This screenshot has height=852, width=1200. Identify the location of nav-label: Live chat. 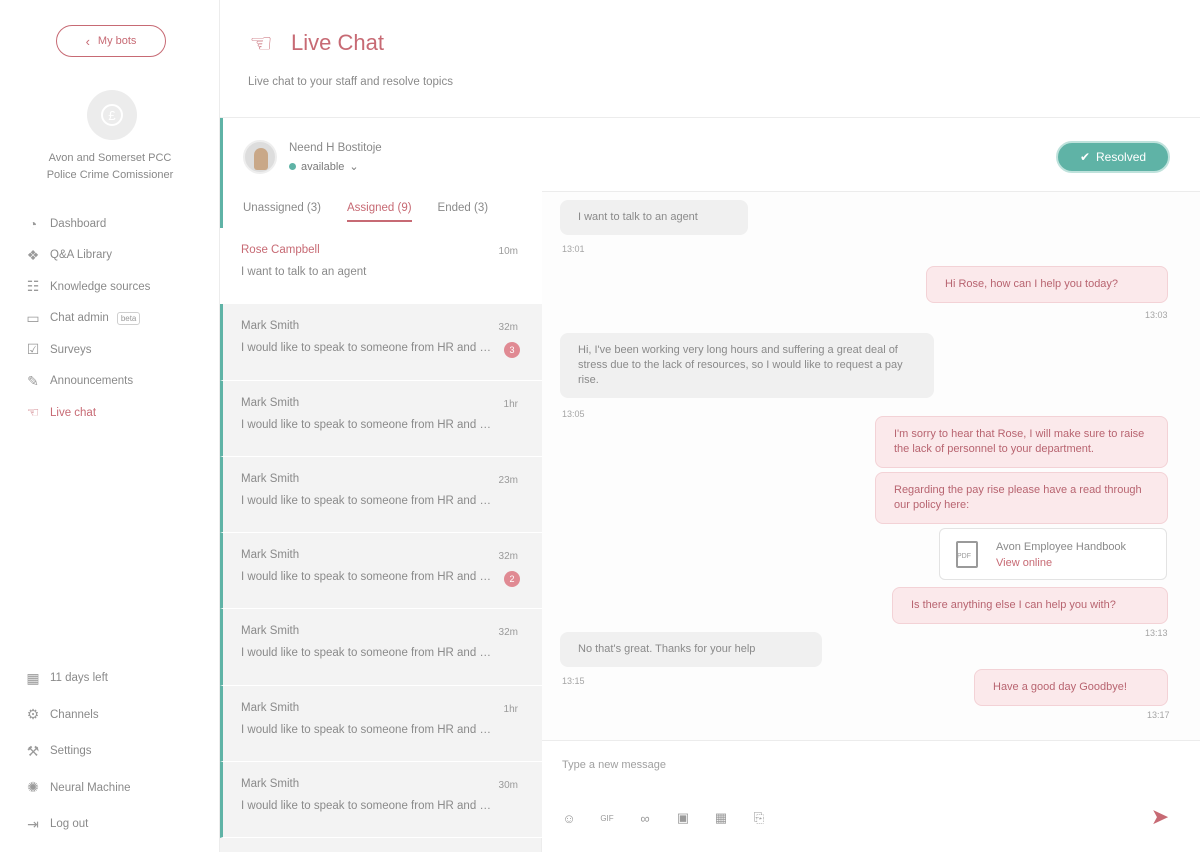
(73, 412).